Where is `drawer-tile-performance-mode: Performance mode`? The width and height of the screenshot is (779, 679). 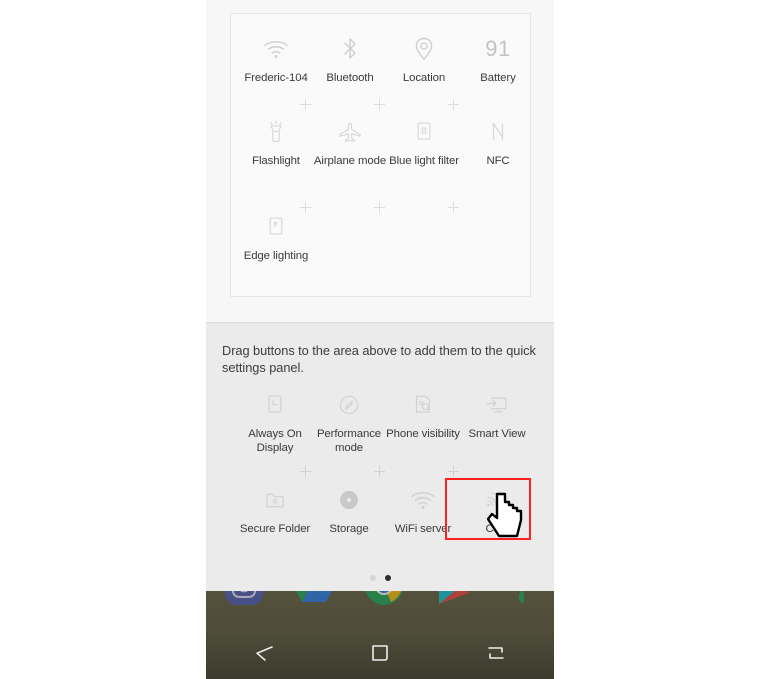
drawer-tile-performance-mode: Performance mode is located at coordinates (349, 421).